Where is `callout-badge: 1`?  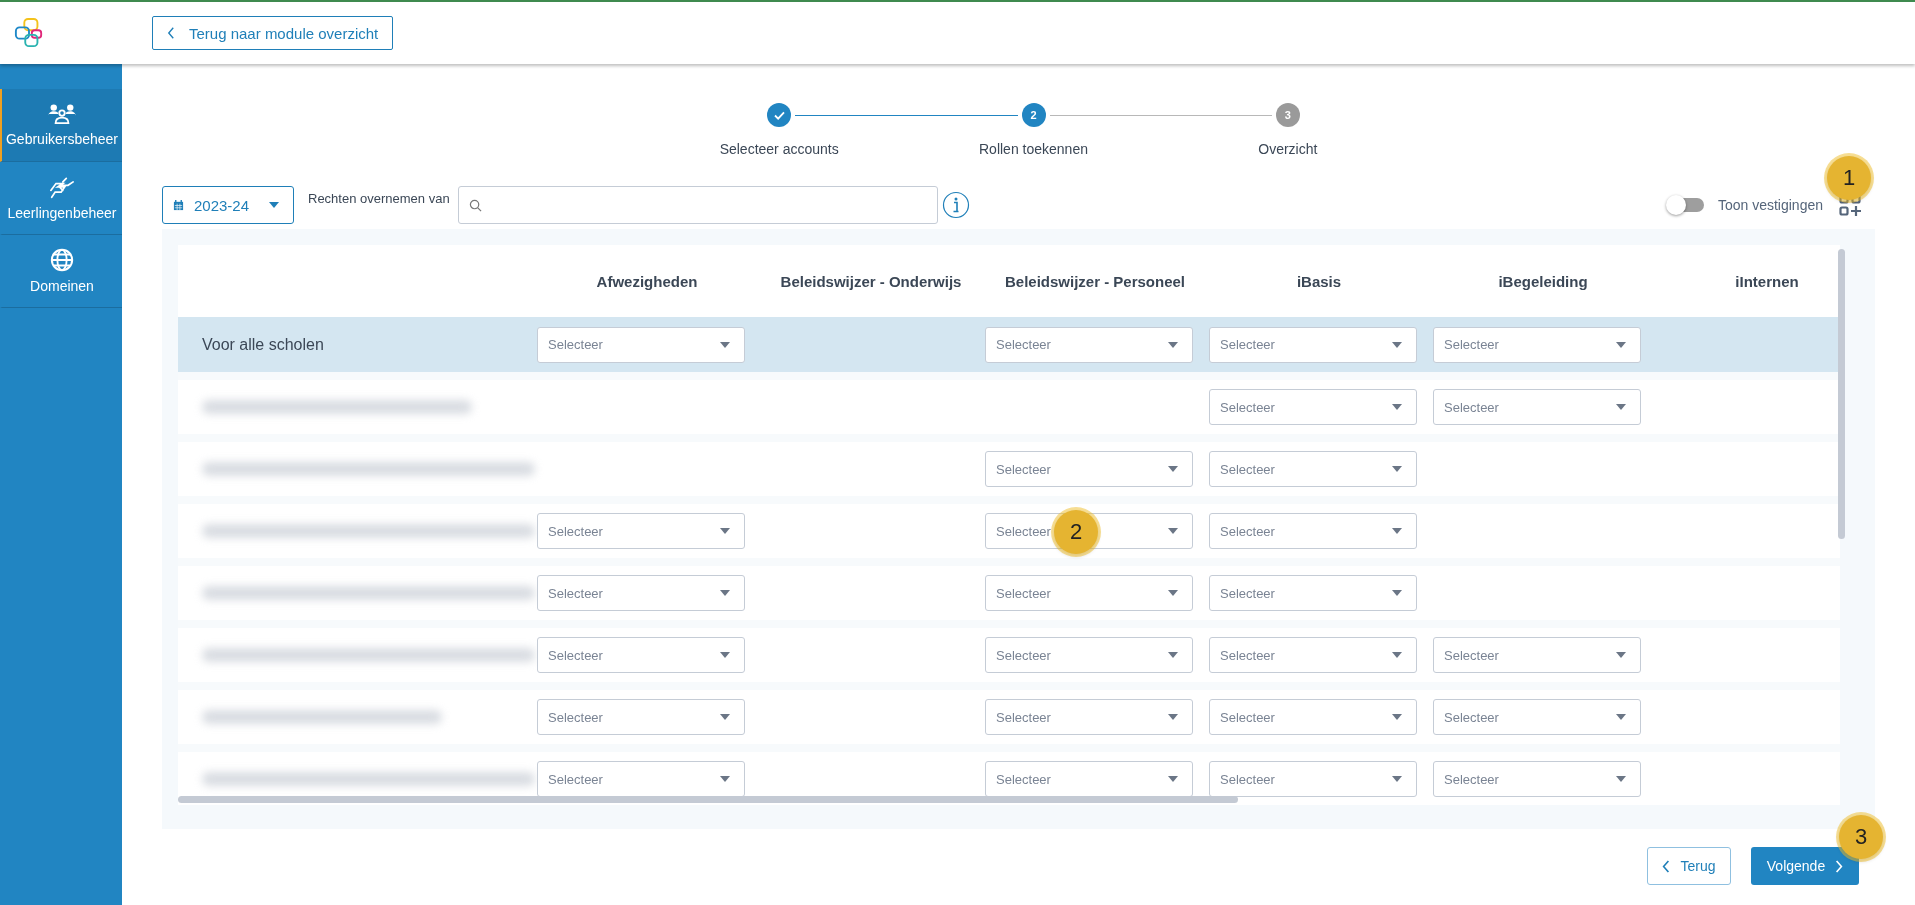 callout-badge: 1 is located at coordinates (1849, 178).